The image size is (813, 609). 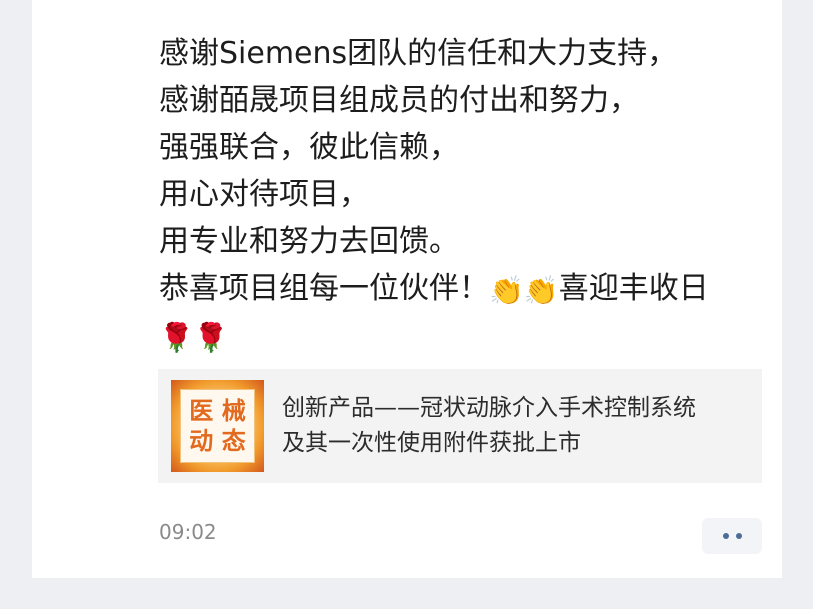 What do you see at coordinates (201, 410) in the screenshot?
I see `thumbnail-char: 医` at bounding box center [201, 410].